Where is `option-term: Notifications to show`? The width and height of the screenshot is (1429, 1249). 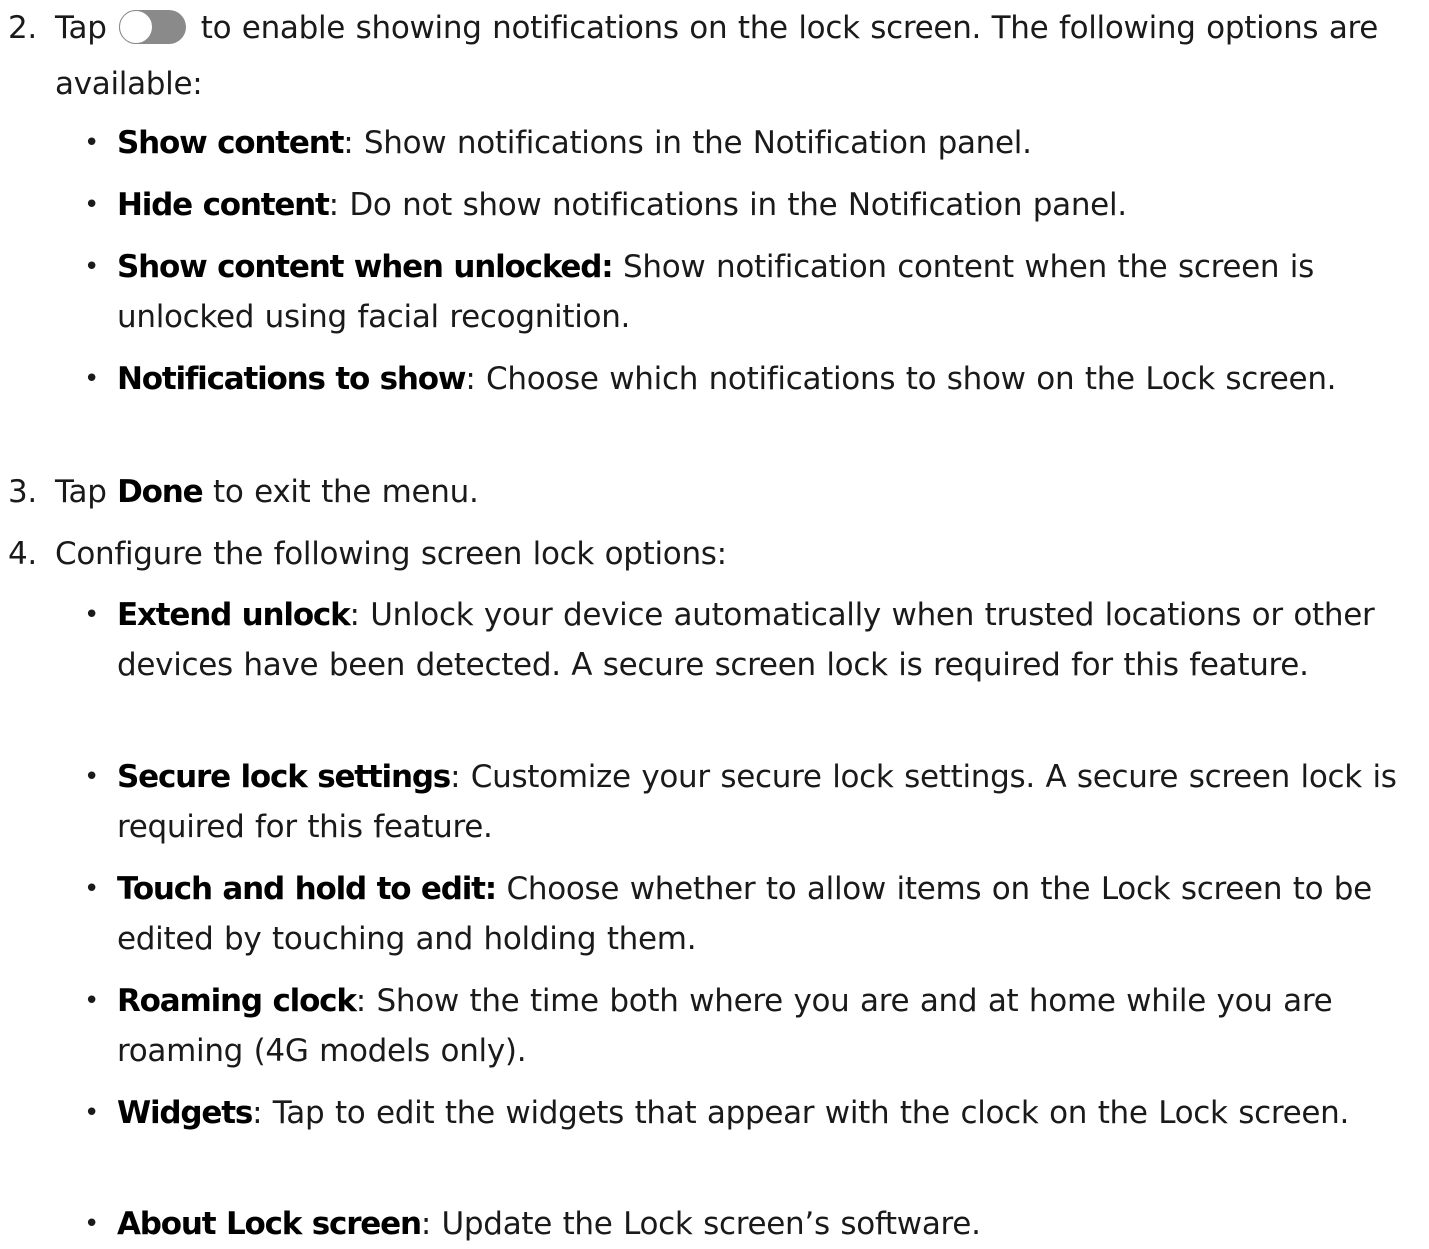
option-term: Notifications to show is located at coordinates (292, 379).